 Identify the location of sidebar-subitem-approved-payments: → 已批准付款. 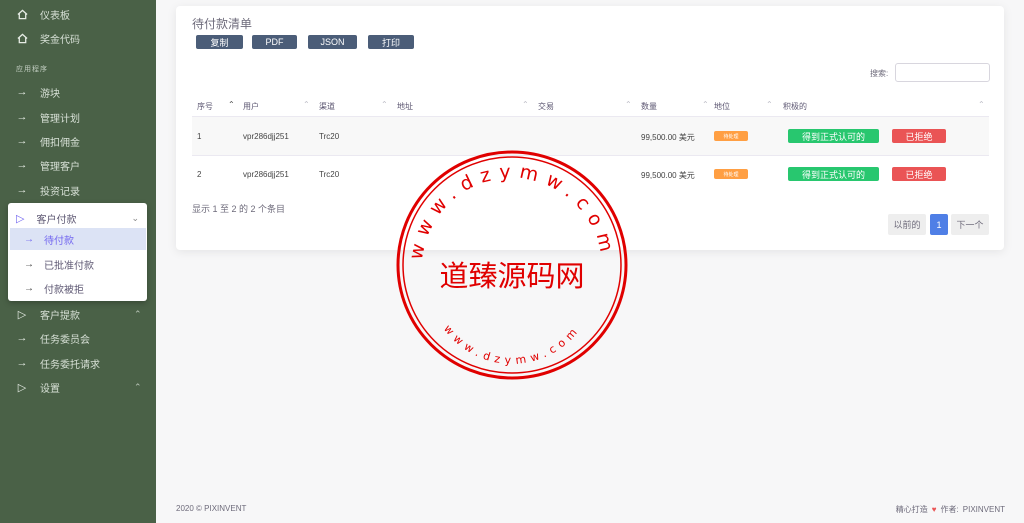
(78, 264).